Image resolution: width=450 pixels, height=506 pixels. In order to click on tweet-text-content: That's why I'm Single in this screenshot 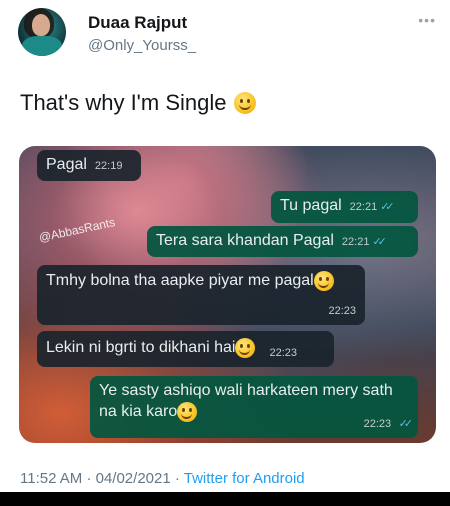, I will do `click(123, 102)`.